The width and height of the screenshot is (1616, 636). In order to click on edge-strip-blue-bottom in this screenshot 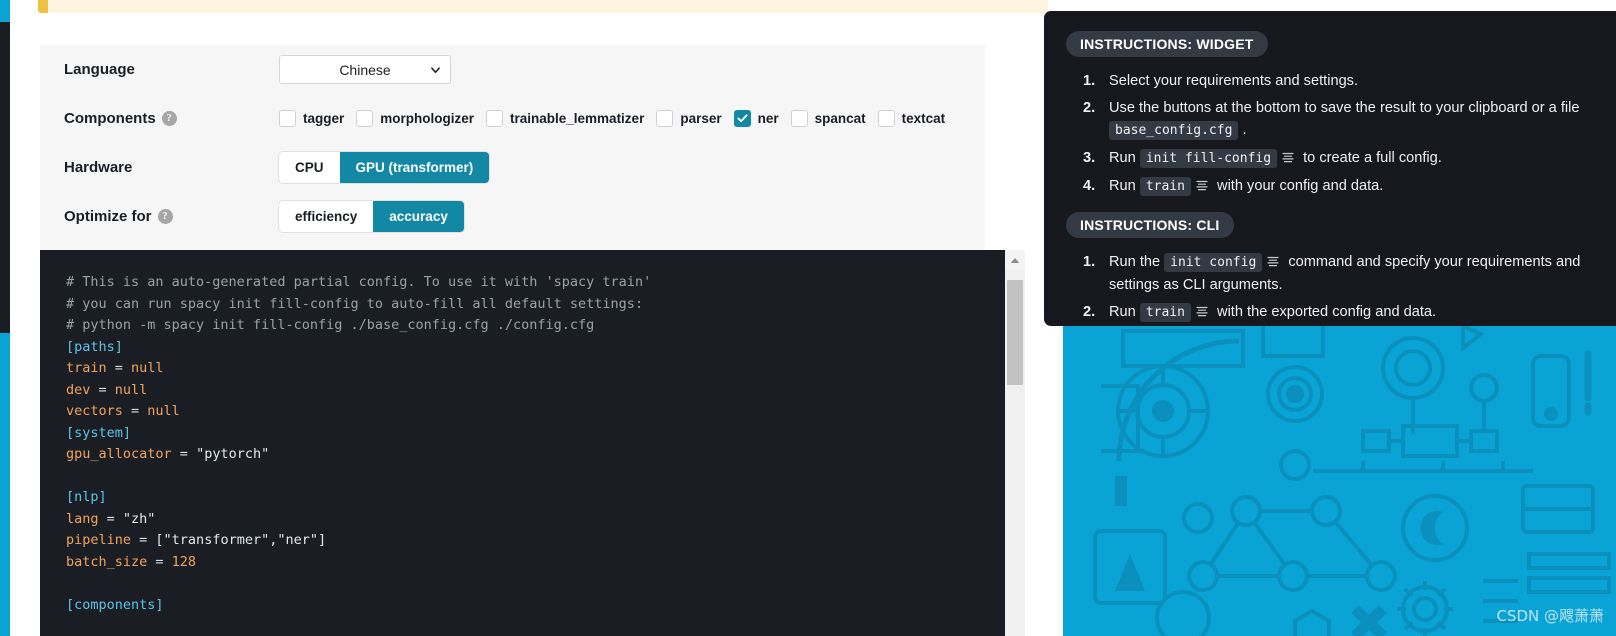, I will do `click(5, 484)`.